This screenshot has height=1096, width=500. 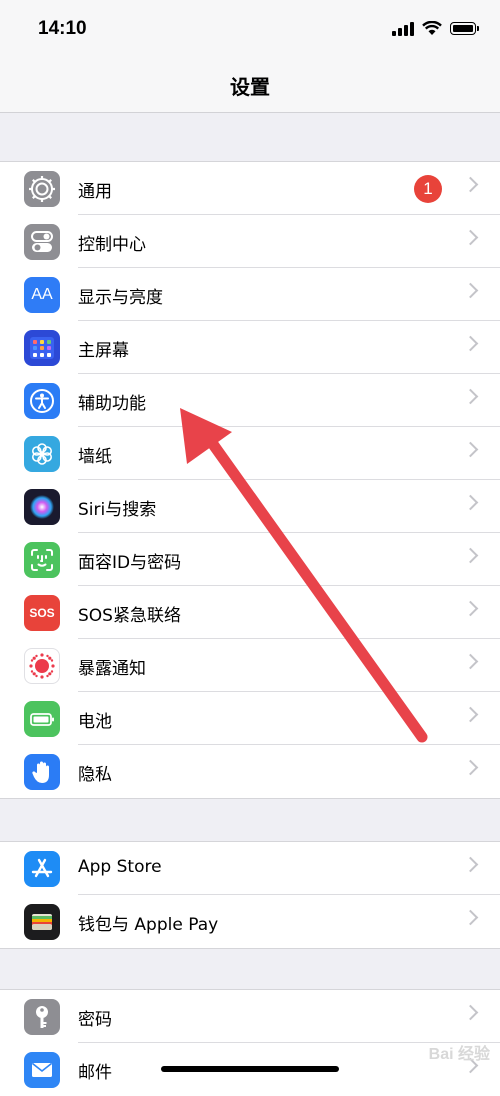 I want to click on status-time: 14:10, so click(x=62, y=28).